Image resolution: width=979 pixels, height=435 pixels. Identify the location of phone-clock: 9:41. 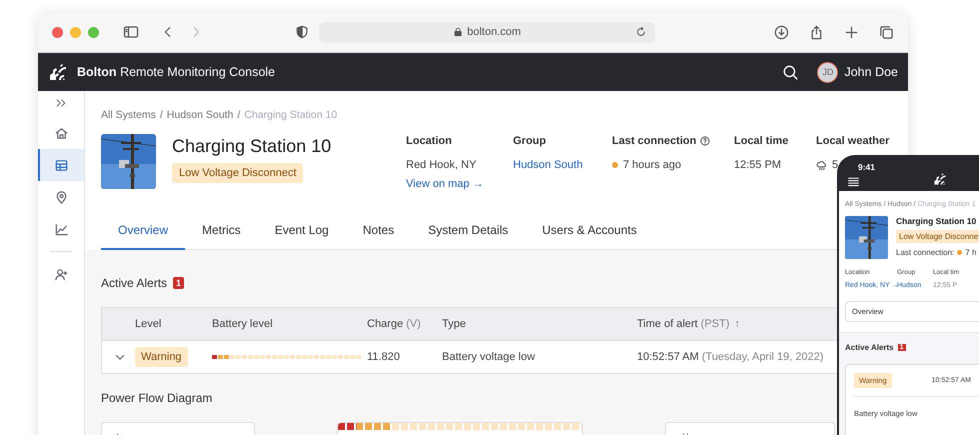
(867, 167).